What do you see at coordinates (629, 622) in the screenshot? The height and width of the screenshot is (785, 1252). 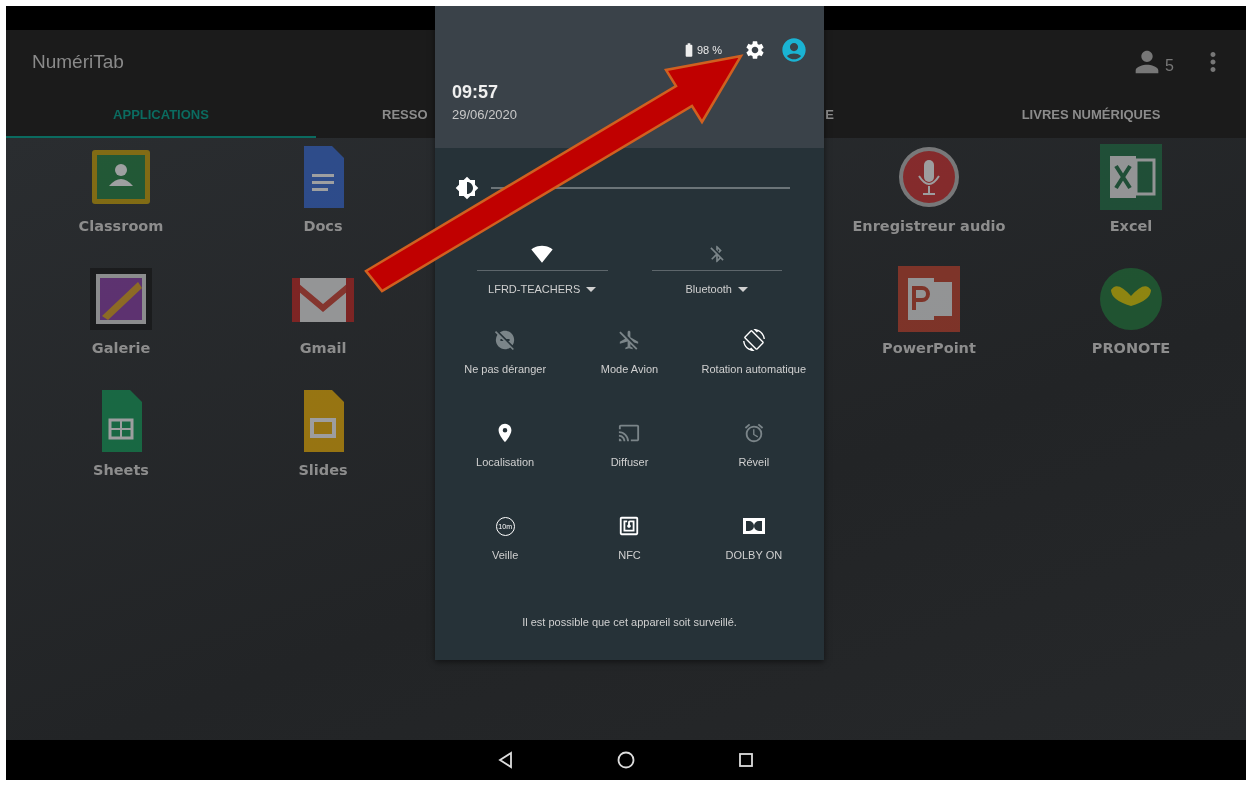 I see `monitoring-notice: Il est possible que cet appareil soit surveillé.` at bounding box center [629, 622].